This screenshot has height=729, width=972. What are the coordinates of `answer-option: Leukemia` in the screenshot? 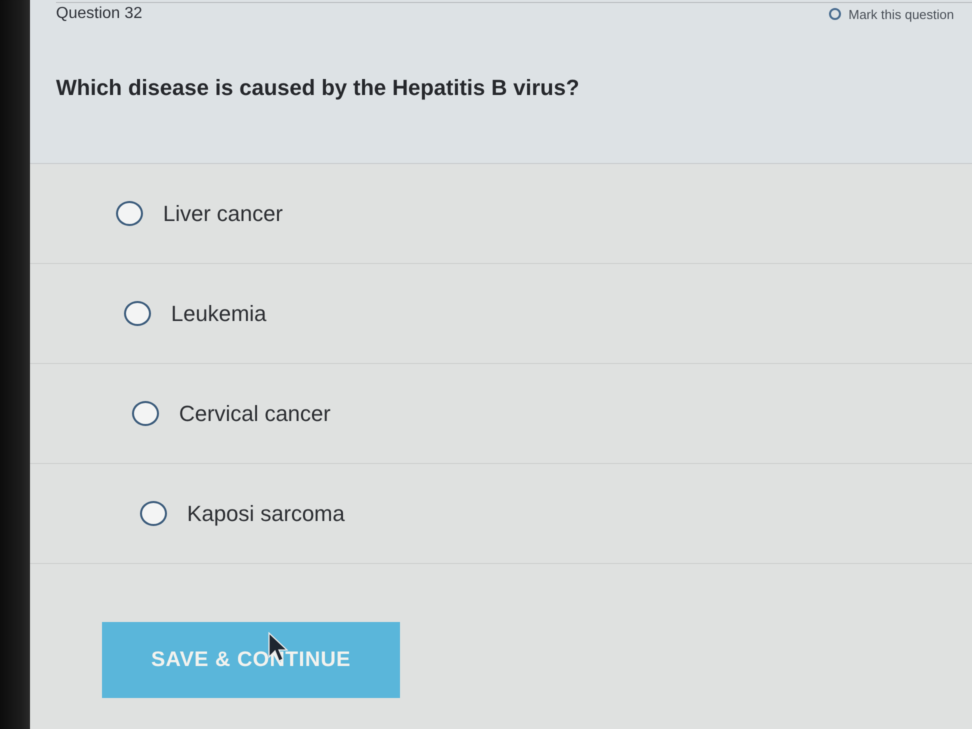 It's located at (218, 313).